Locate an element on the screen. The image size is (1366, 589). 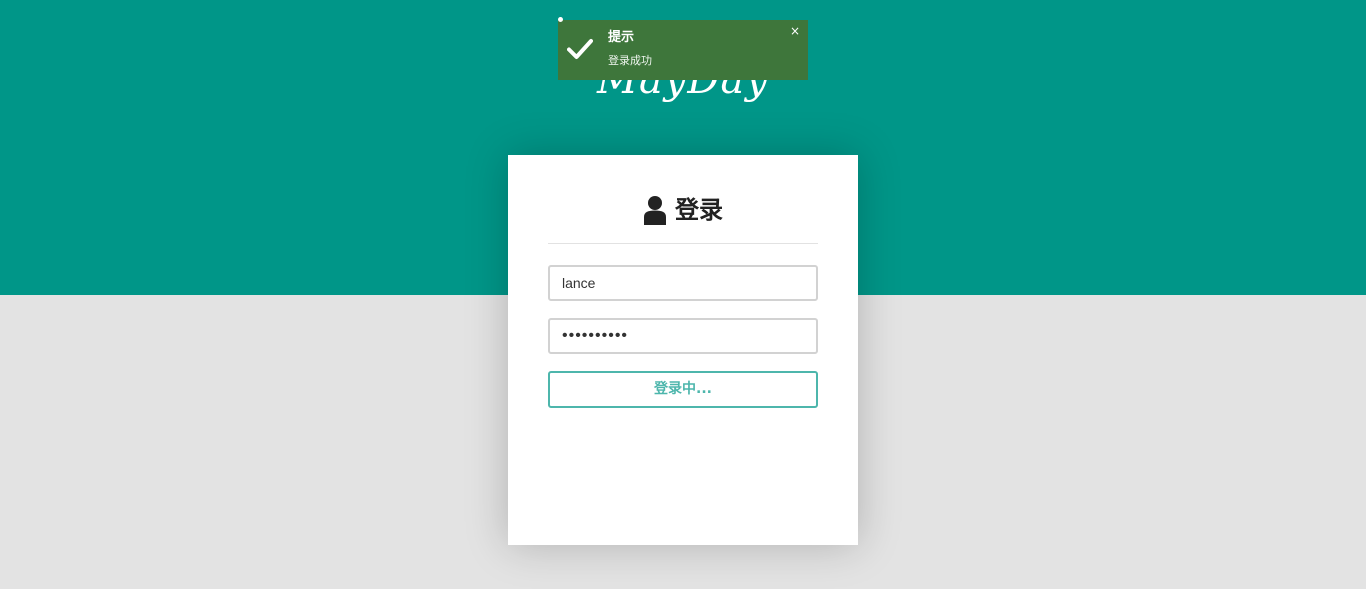
login-title-group: 登录 is located at coordinates (683, 210).